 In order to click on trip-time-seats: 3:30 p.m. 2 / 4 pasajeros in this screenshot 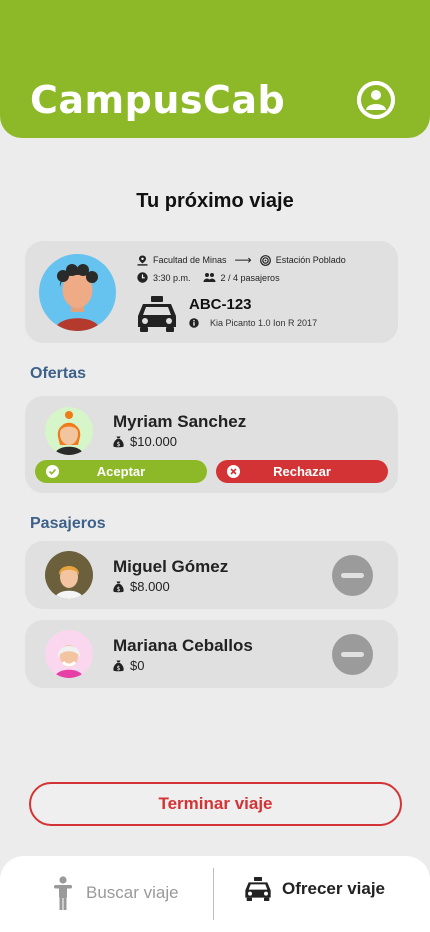, I will do `click(208, 277)`.